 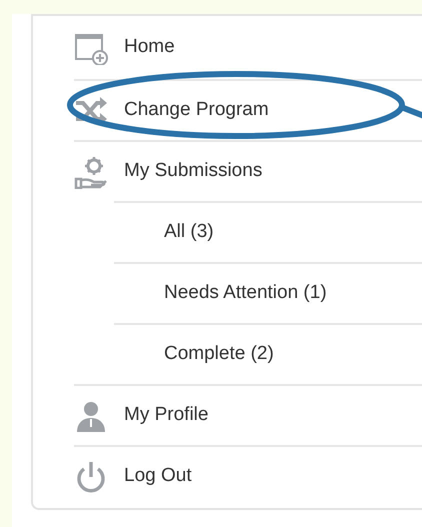 What do you see at coordinates (149, 47) in the screenshot?
I see `menu-item: Home` at bounding box center [149, 47].